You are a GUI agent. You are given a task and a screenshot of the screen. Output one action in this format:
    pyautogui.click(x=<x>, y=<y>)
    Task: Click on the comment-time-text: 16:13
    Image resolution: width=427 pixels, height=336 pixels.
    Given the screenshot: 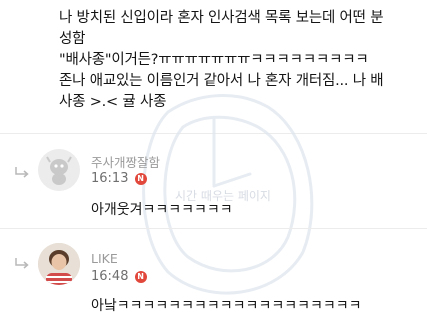 What is the action you would take?
    pyautogui.click(x=110, y=178)
    